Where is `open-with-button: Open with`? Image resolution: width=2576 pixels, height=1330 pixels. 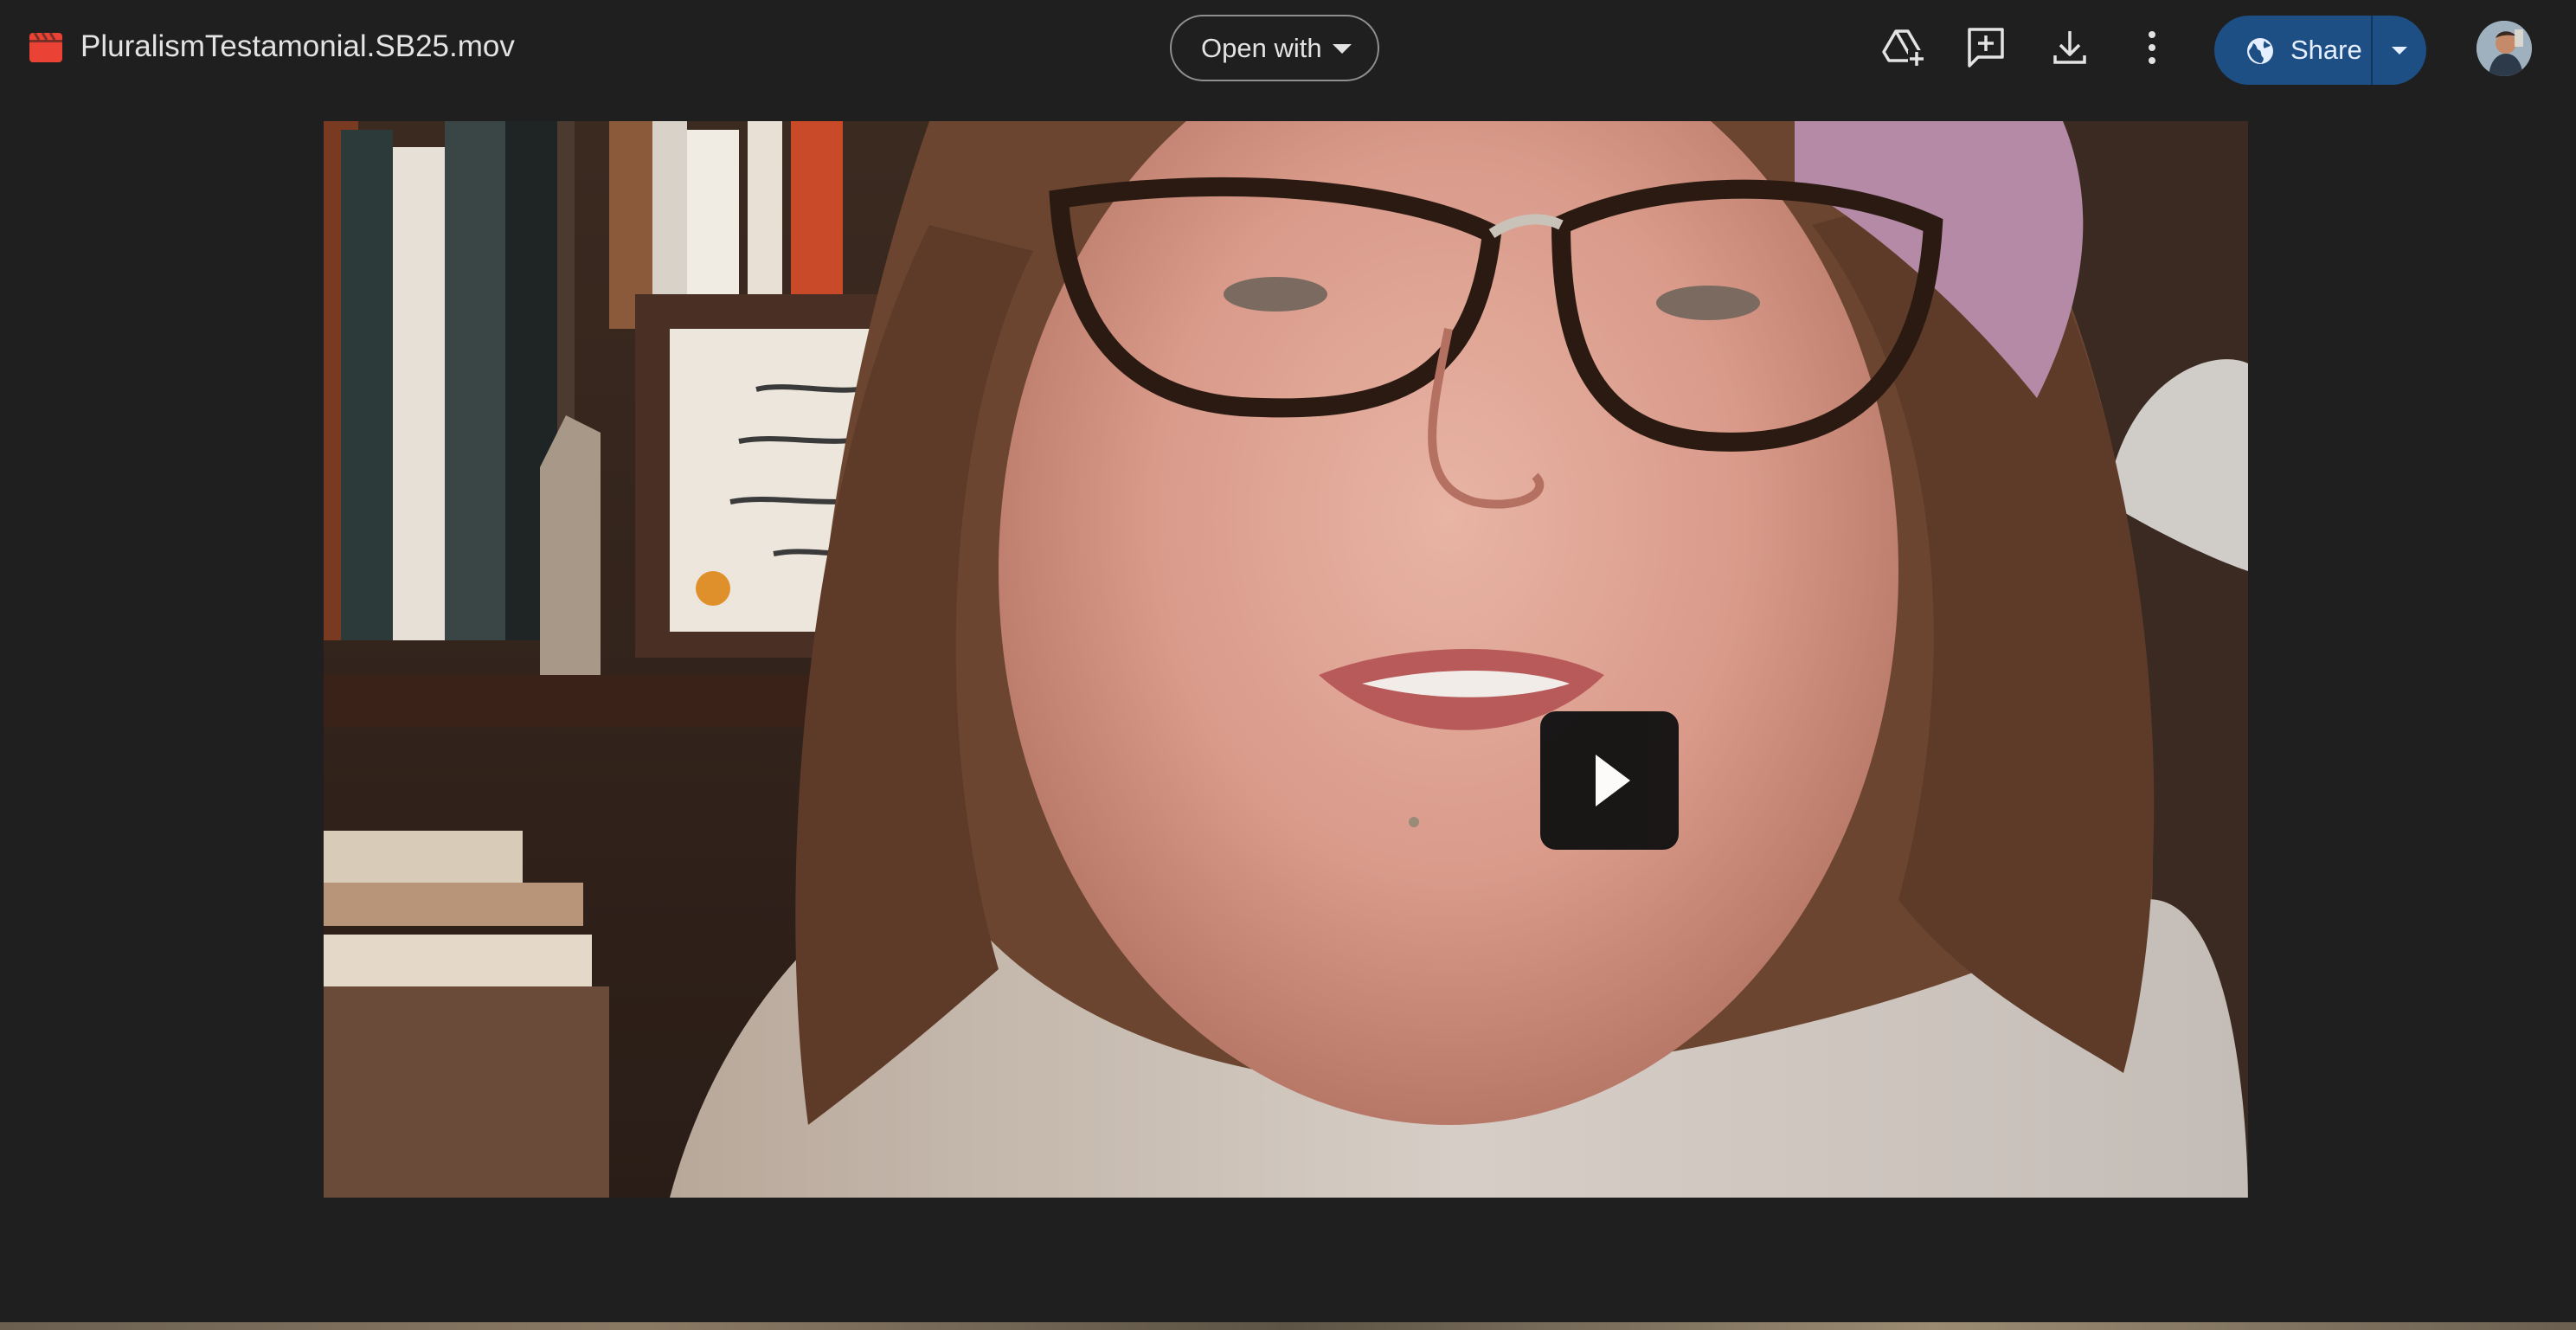
open-with-button: Open with is located at coordinates (1274, 48).